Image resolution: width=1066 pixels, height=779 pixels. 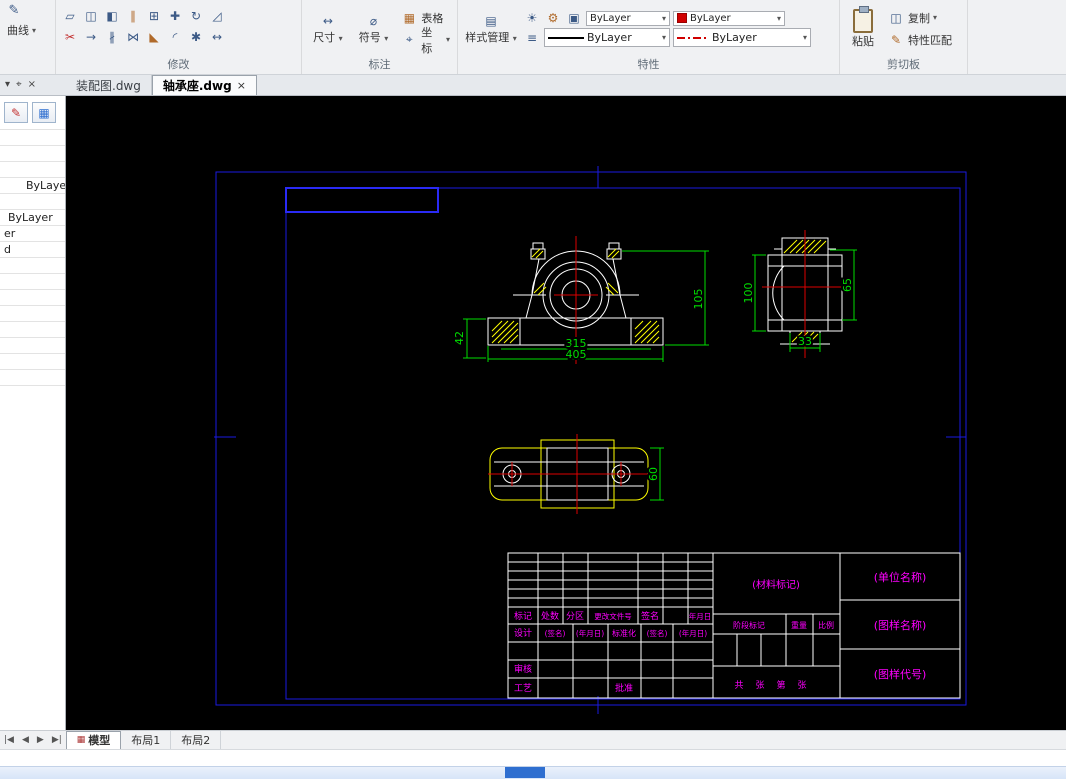 I want to click on match-properties-button: ✎ 特性匹配, so click(x=919, y=40).